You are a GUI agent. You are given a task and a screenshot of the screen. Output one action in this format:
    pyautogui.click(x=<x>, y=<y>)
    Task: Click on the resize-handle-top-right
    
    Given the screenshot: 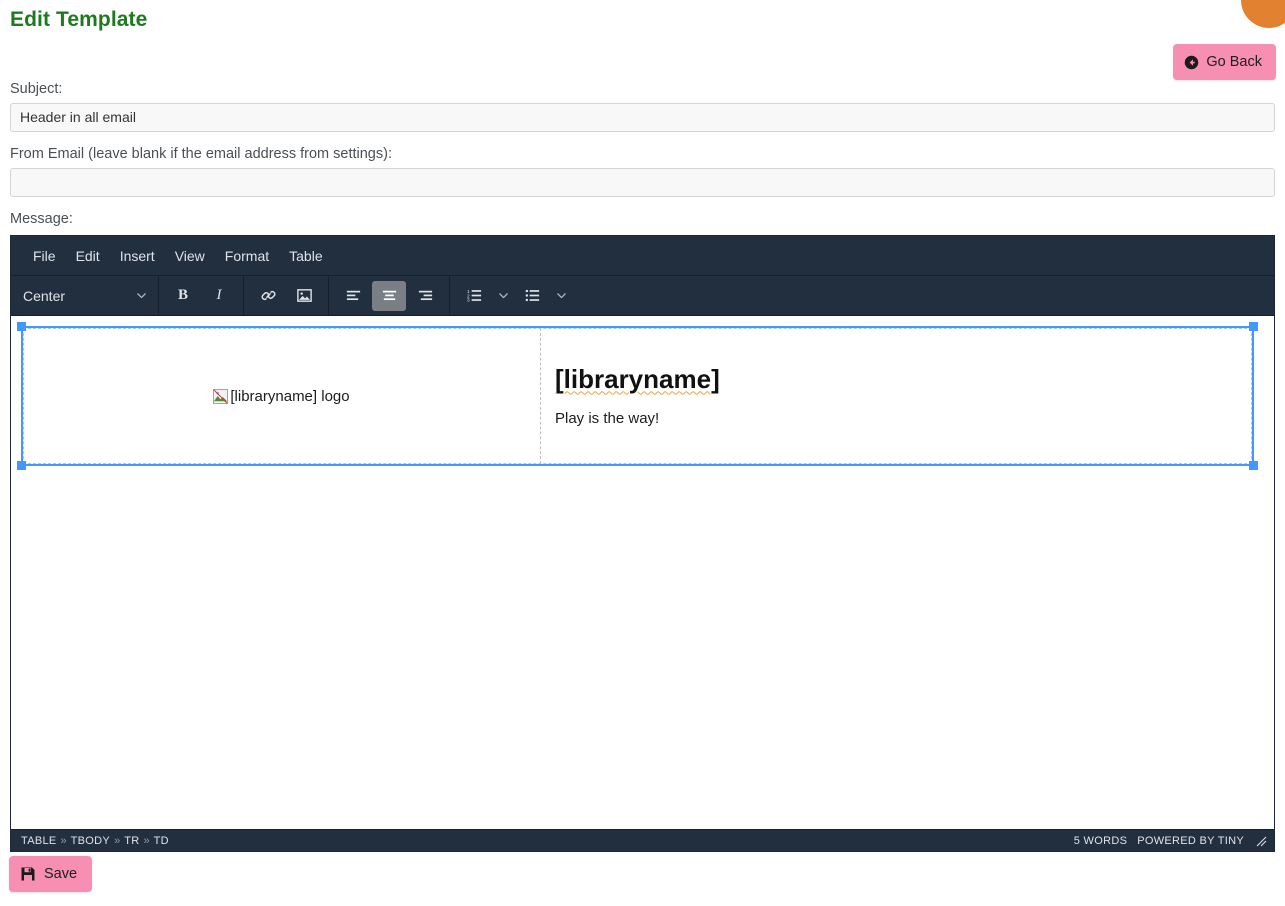 What is the action you would take?
    pyautogui.click(x=1253, y=326)
    